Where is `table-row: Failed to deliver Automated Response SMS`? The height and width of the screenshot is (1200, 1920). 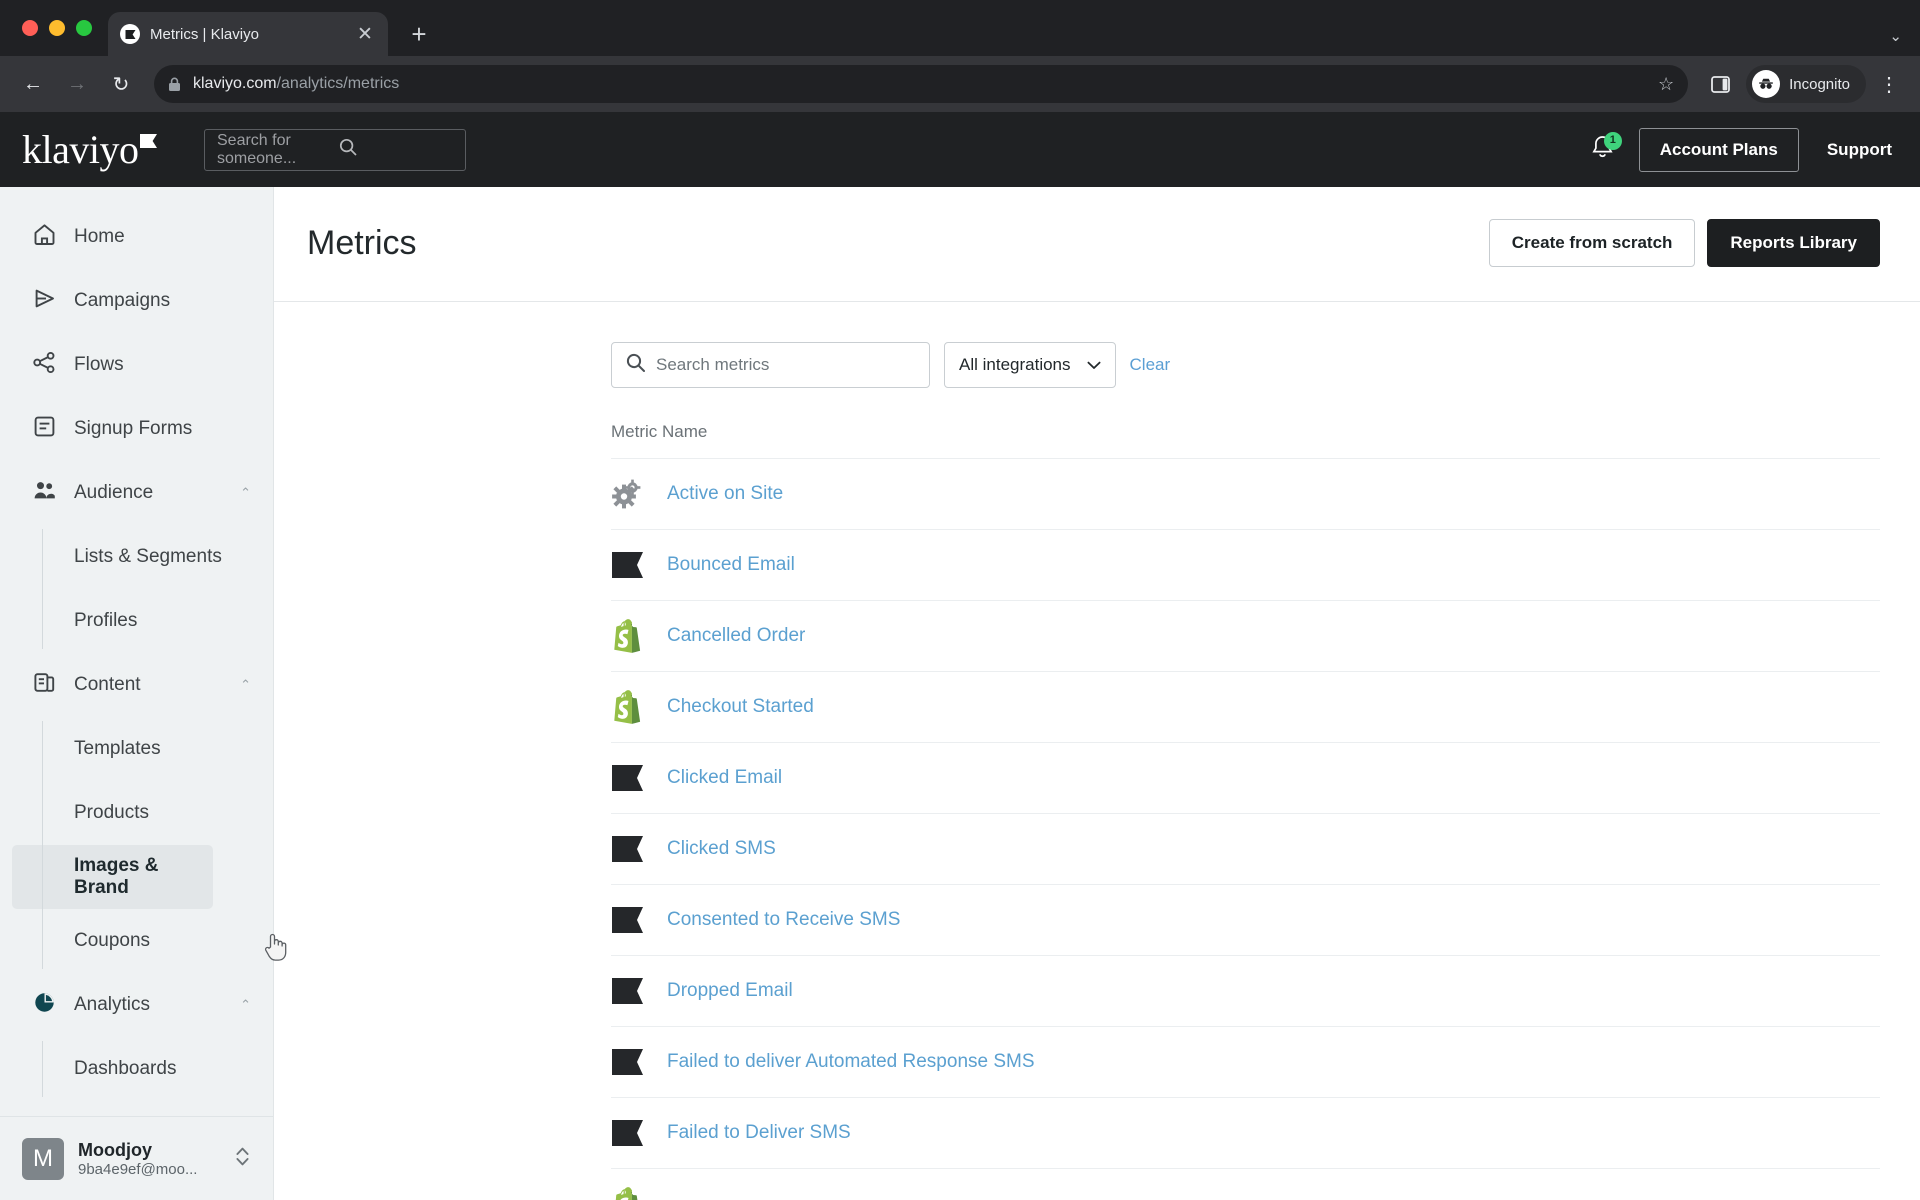
table-row: Failed to deliver Automated Response SMS is located at coordinates (1245, 1061).